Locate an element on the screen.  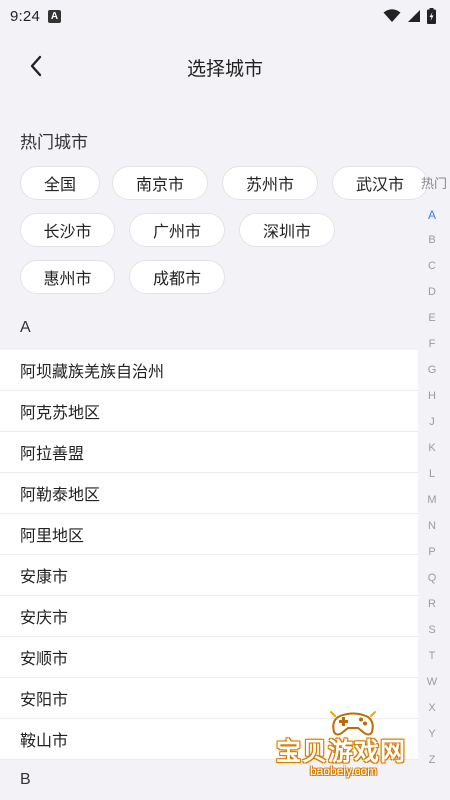
hot-city-chip: 惠州市 is located at coordinates (67, 277).